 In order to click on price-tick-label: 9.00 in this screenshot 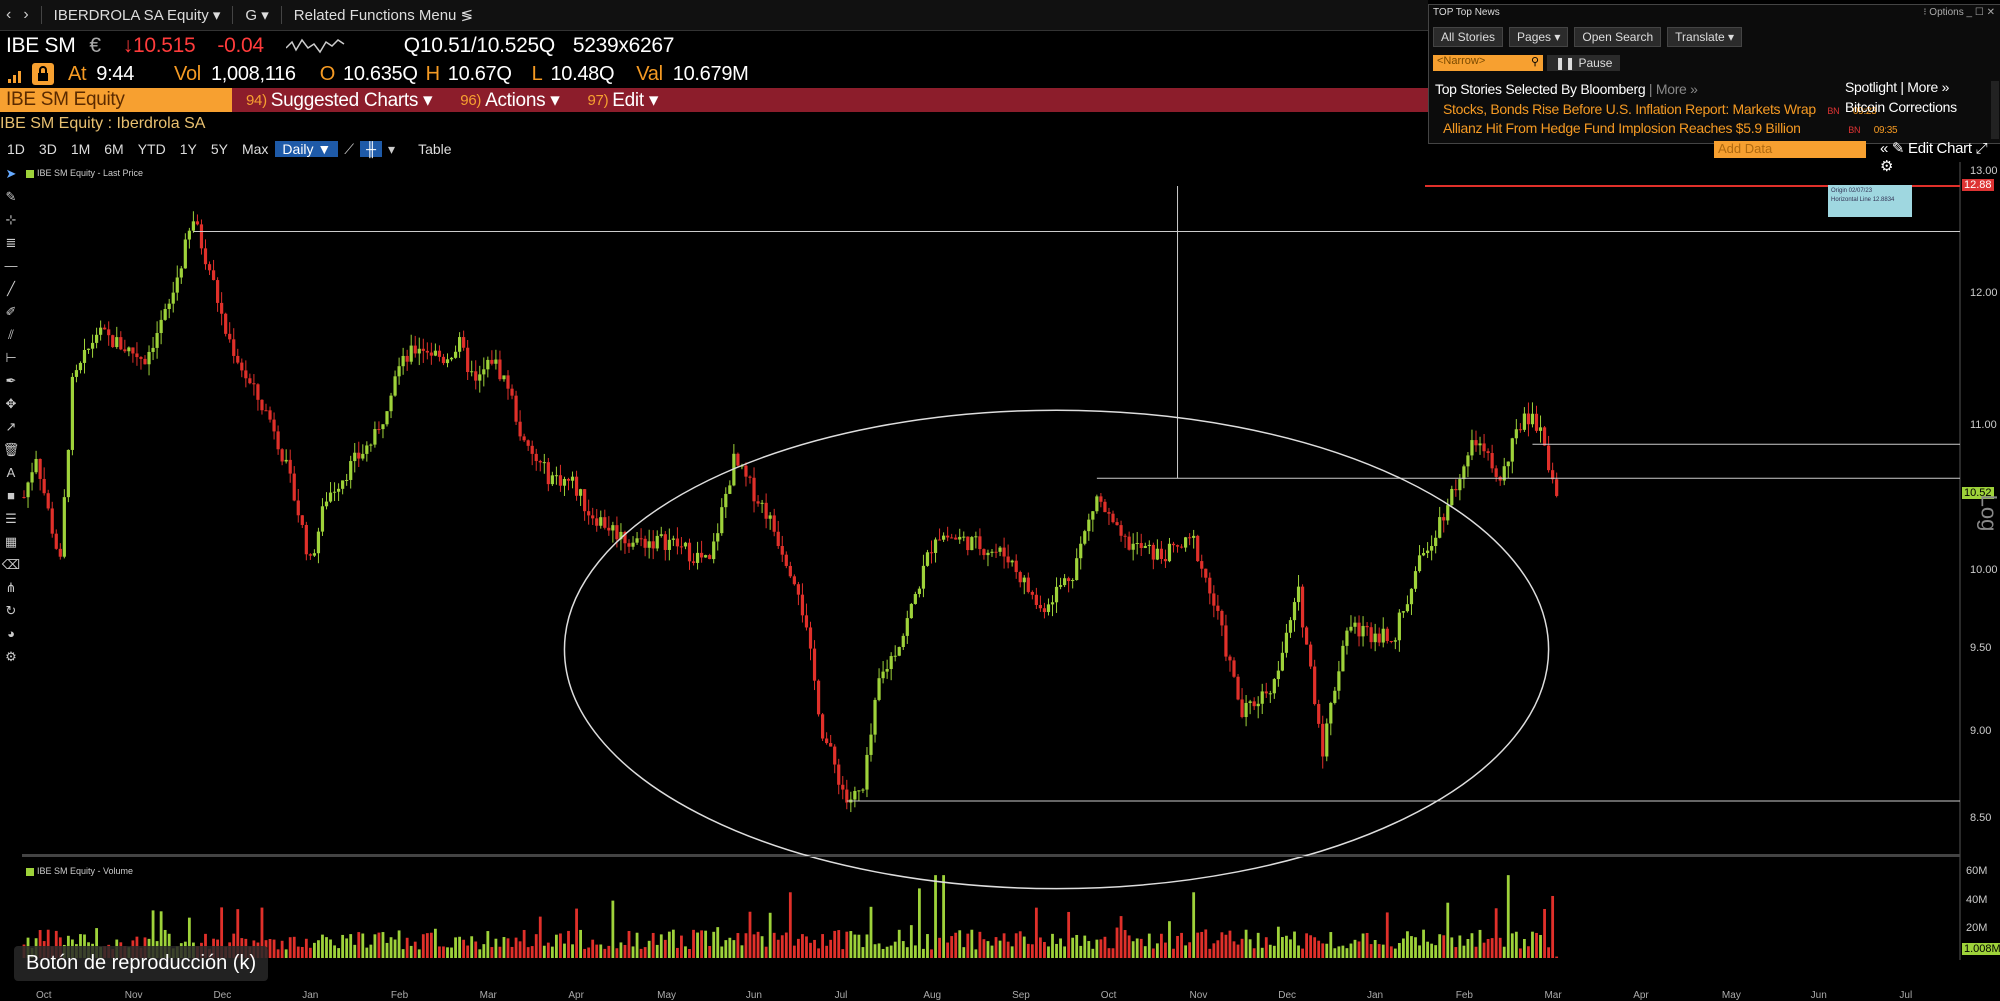, I will do `click(1981, 730)`.